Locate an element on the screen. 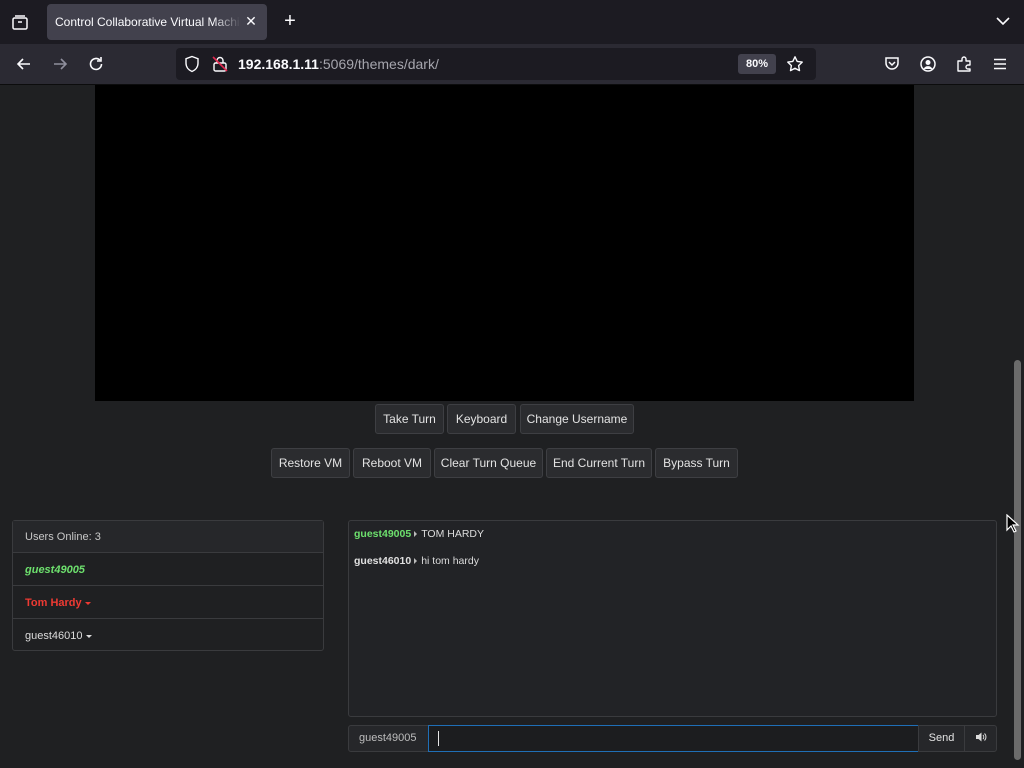  chat-input-row: guest49005 Send is located at coordinates (672, 738).